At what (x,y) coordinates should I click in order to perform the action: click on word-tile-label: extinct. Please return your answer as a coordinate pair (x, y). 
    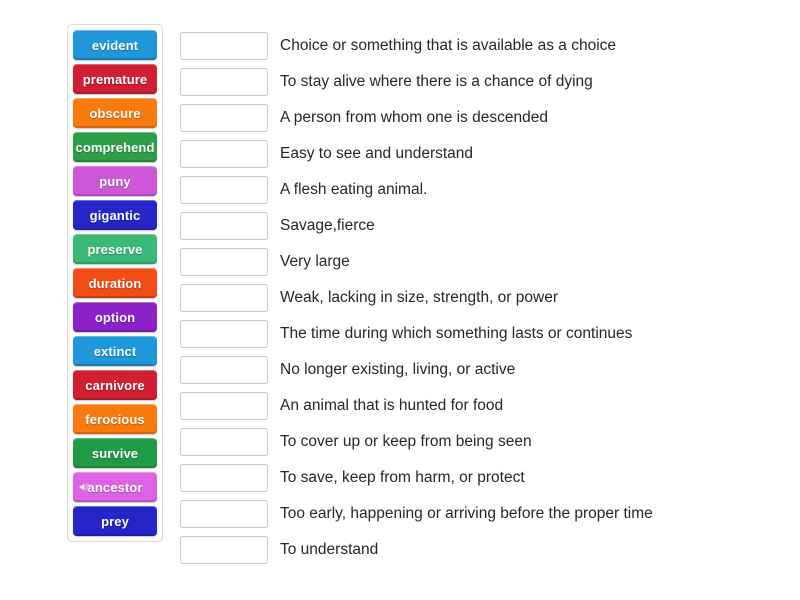
    Looking at the image, I should click on (115, 351).